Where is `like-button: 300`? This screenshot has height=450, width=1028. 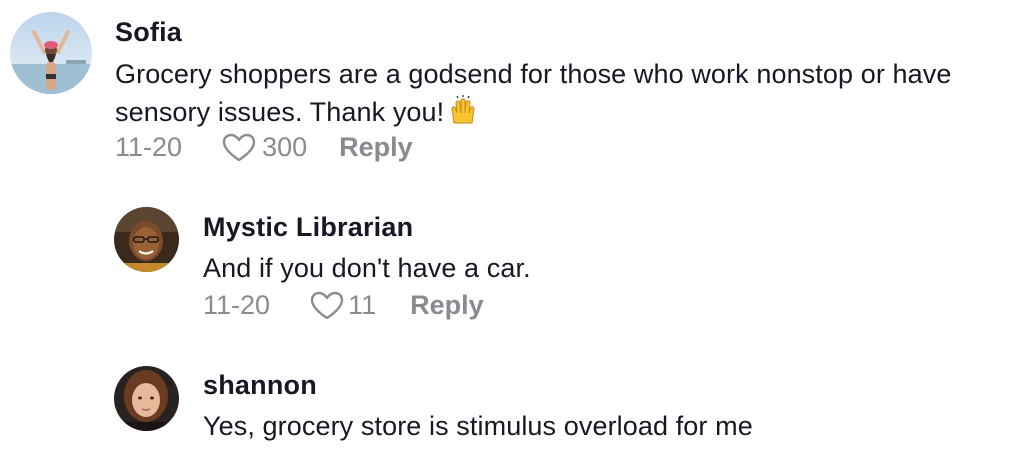 like-button: 300 is located at coordinates (264, 147).